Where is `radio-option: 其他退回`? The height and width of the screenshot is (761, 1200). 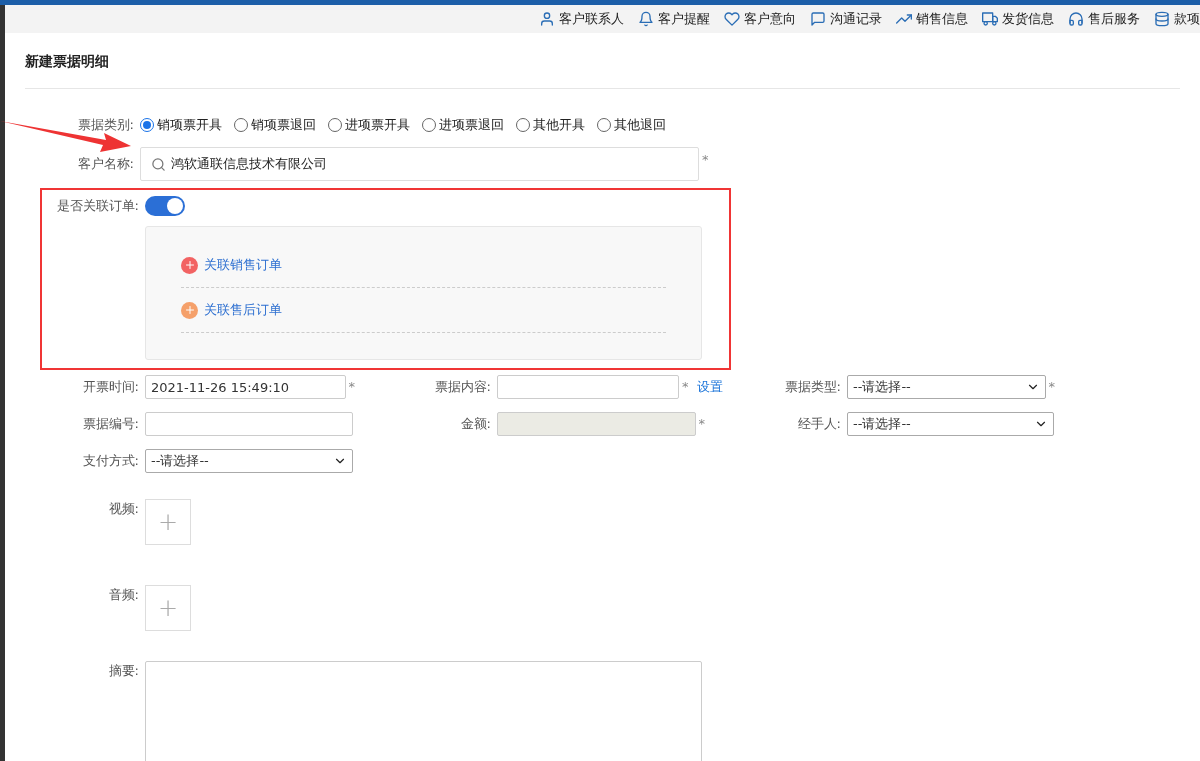
radio-option: 其他退回 is located at coordinates (631, 125).